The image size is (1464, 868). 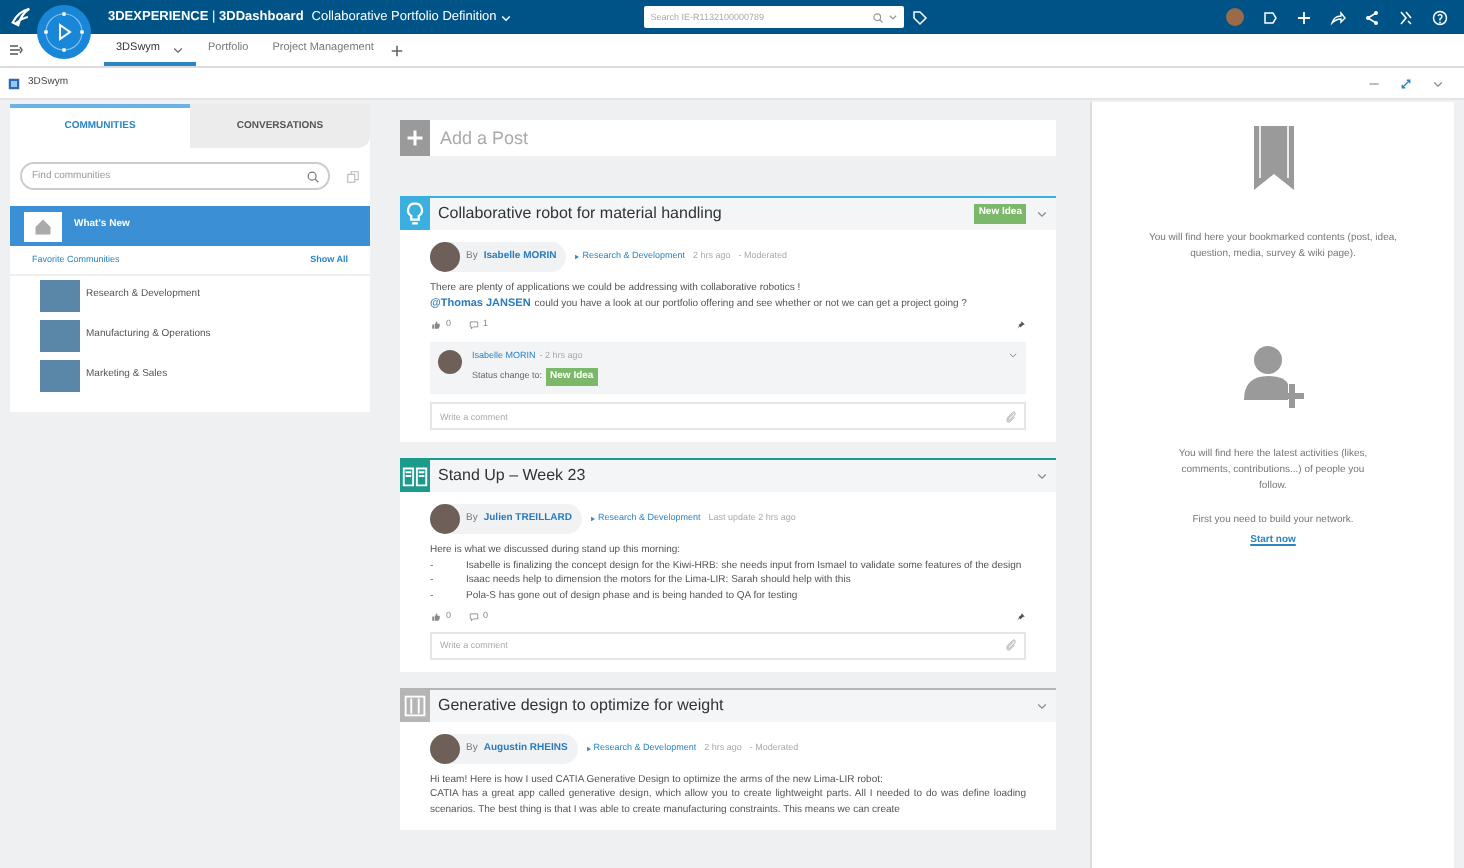 What do you see at coordinates (582, 705) in the screenshot?
I see `post-title: Generative design to optimize for weight` at bounding box center [582, 705].